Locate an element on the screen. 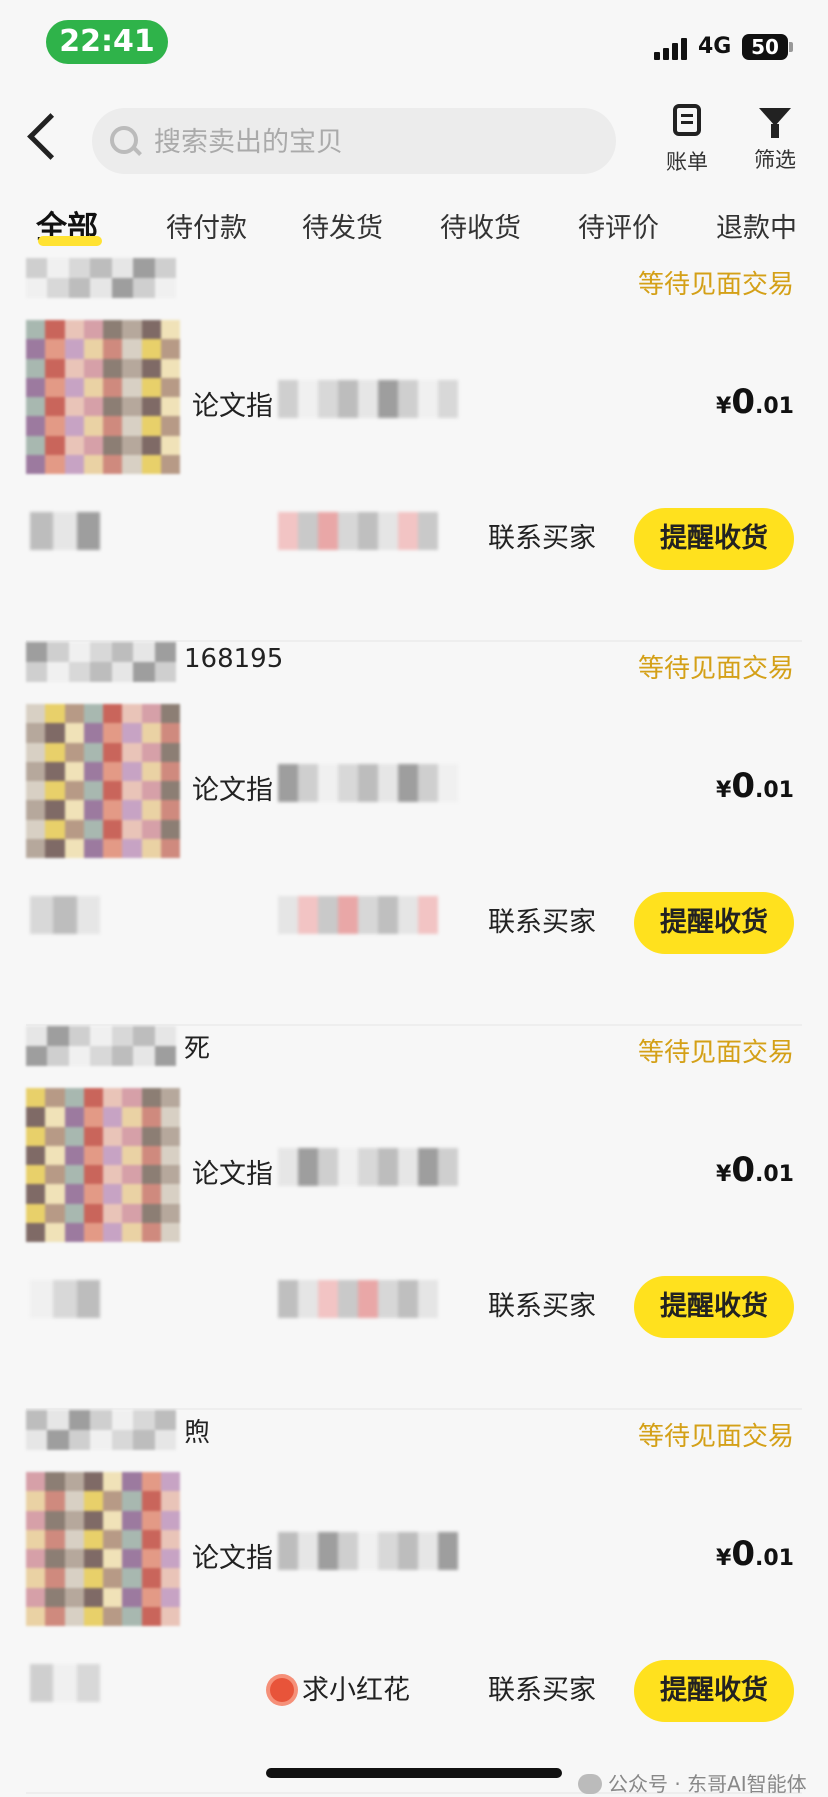 This screenshot has height=1797, width=828. order-tabs: 全部 待付款 待发货 待收货 待评价 退款中 is located at coordinates (414, 225).